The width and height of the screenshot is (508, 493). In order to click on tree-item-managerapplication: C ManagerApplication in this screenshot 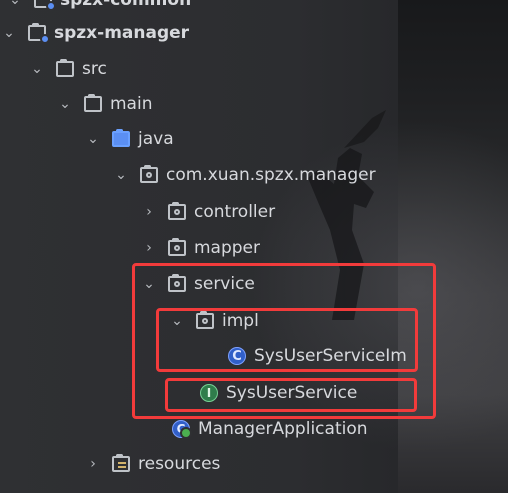, I will do `click(270, 429)`.